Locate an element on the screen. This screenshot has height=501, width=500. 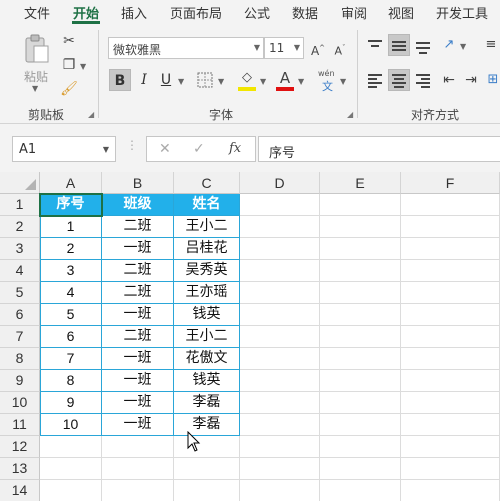
cell-f10 is located at coordinates (450, 403).